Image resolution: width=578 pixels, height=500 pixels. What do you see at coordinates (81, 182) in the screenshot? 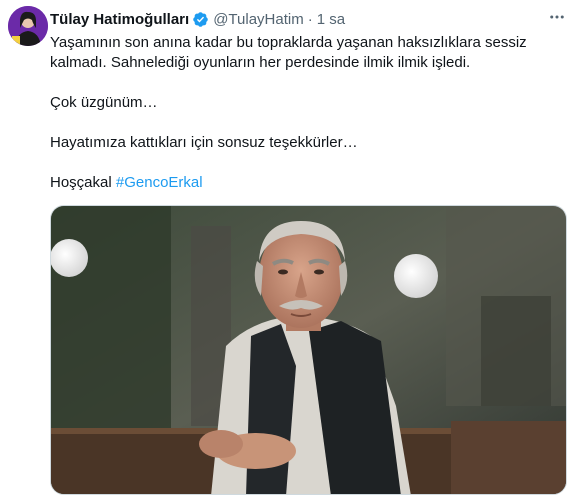
I see `closing-text: Hoşçakal` at bounding box center [81, 182].